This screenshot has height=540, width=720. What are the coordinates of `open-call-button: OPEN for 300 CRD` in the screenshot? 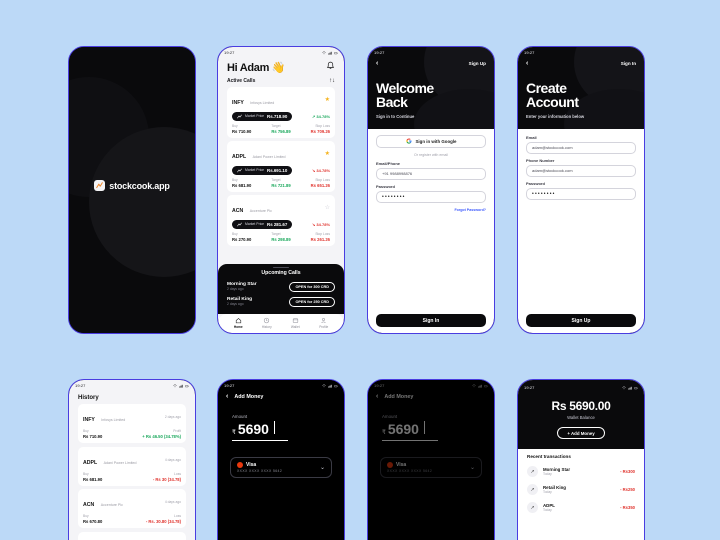 It's located at (312, 286).